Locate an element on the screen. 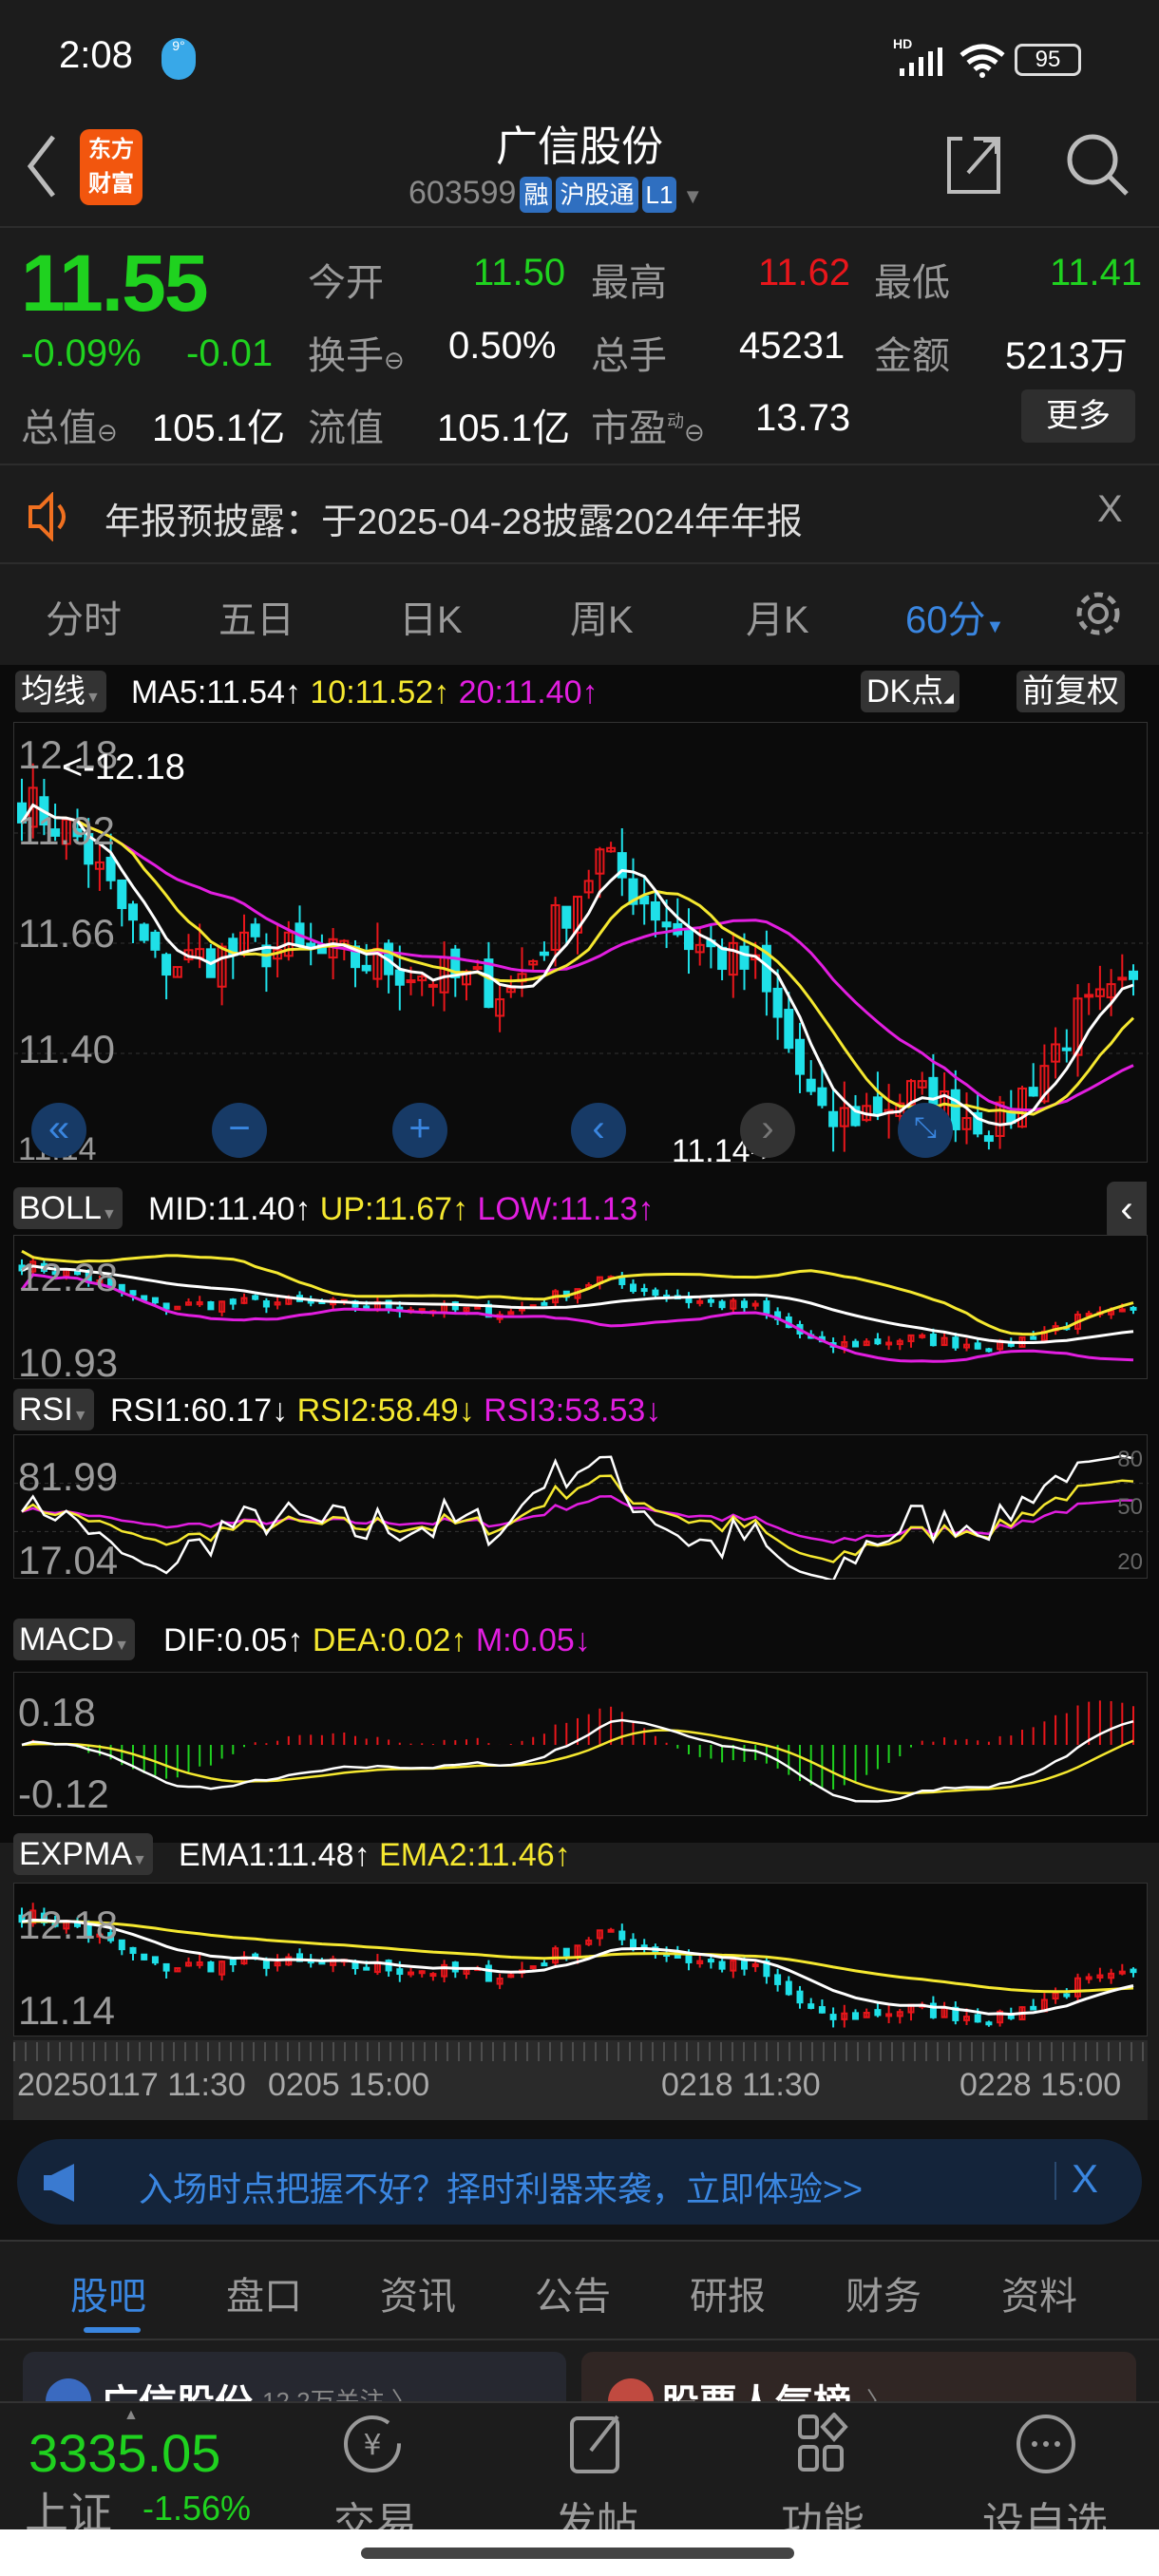 The height and width of the screenshot is (2576, 1159). tab-research: 研报 is located at coordinates (728, 2292).